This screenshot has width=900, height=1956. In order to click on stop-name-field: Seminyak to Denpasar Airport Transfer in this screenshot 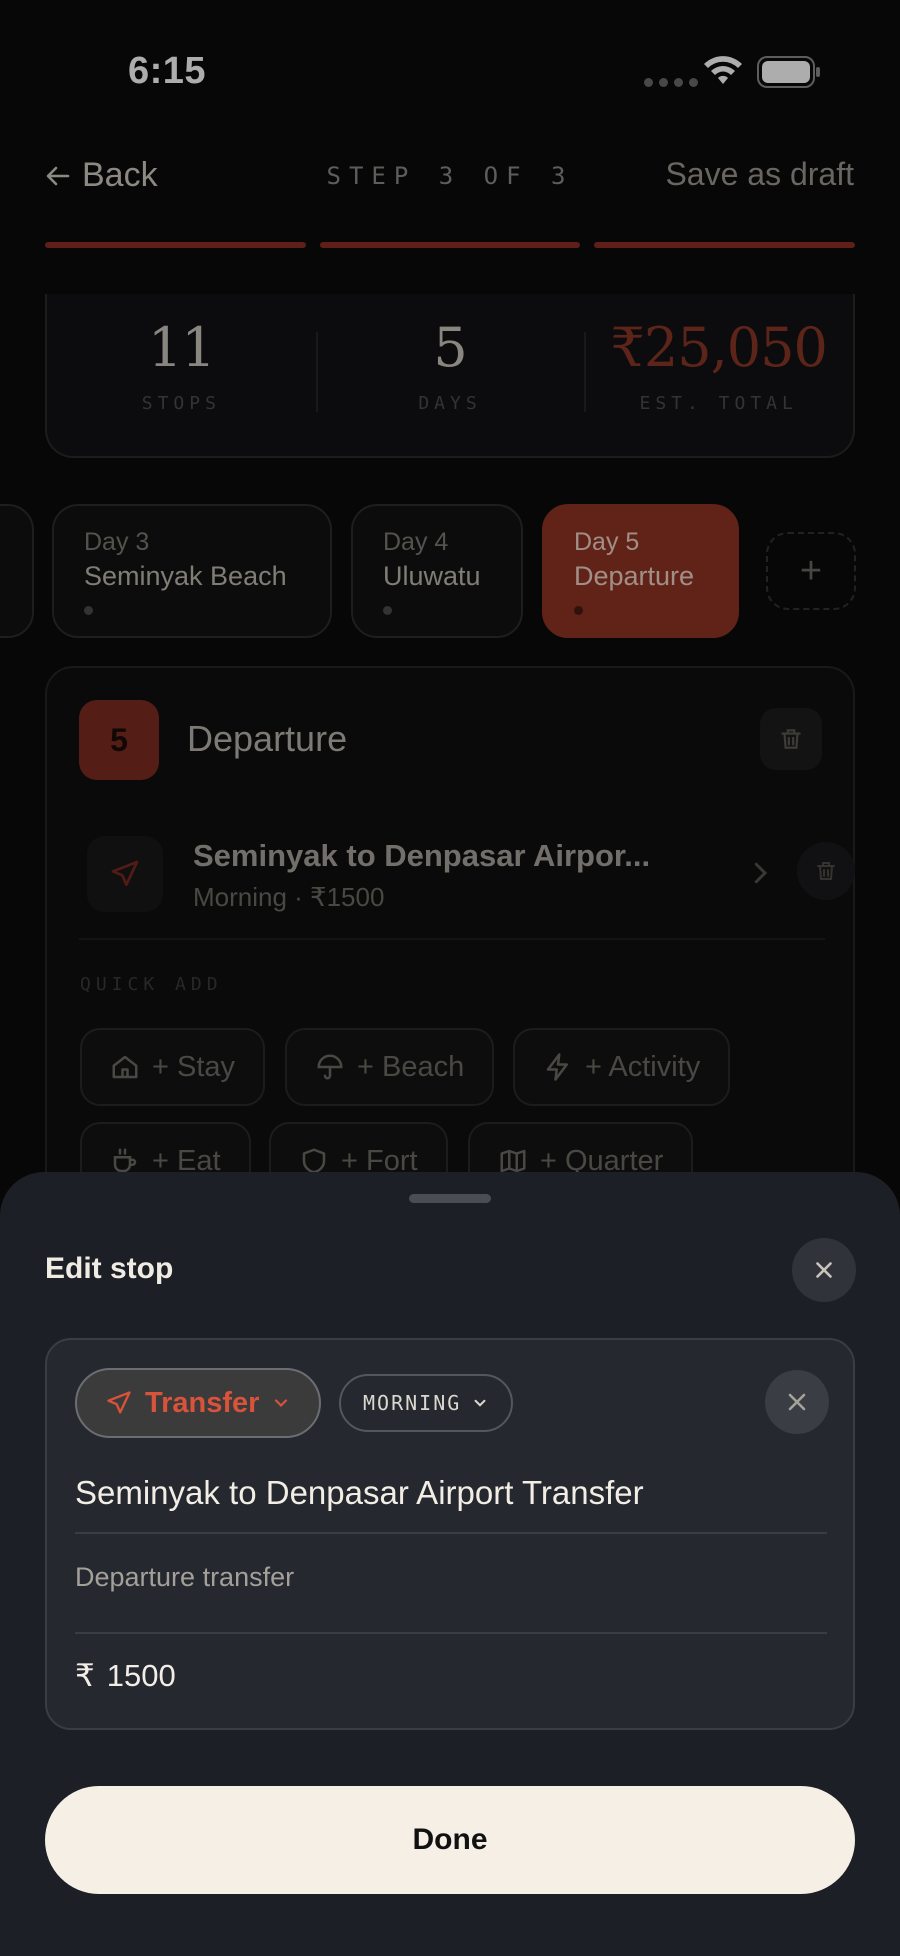, I will do `click(359, 1493)`.